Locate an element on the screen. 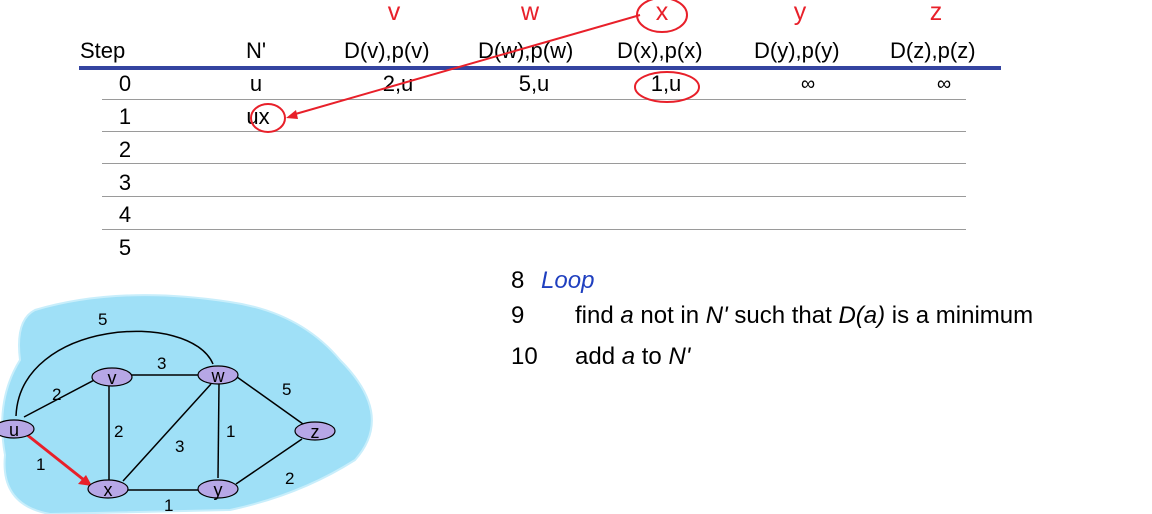 The image size is (1152, 514). annotation-overlay is located at coordinates (475, 66).